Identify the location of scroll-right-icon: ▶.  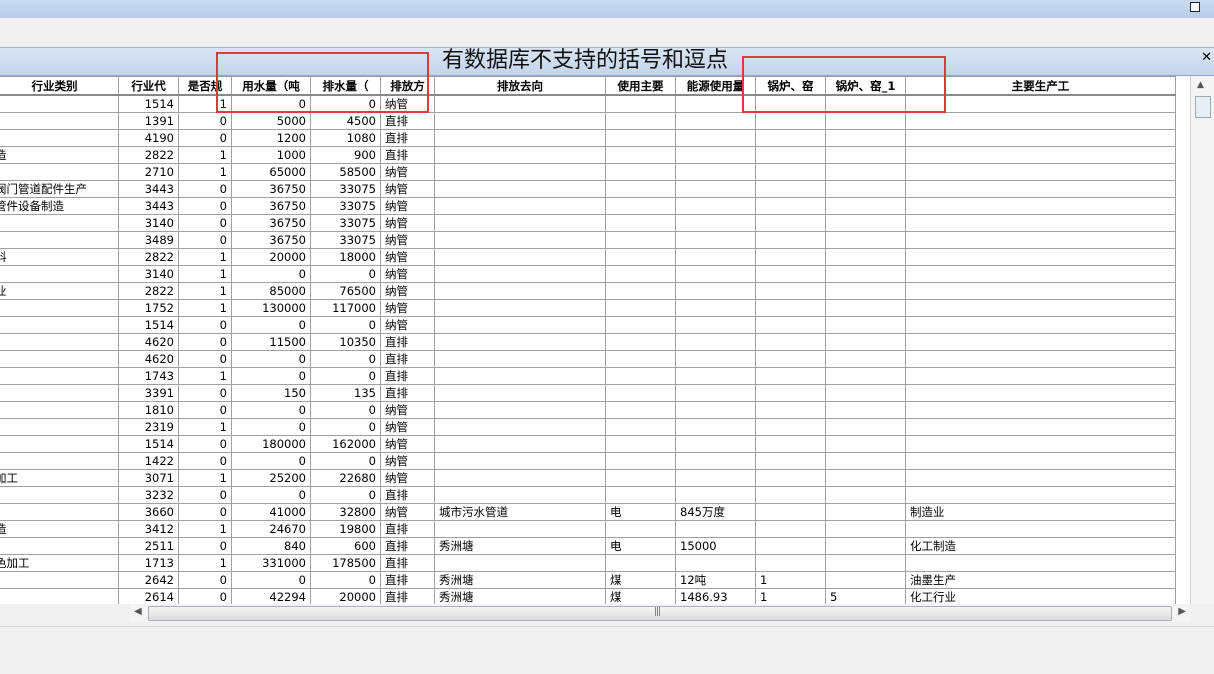
(1182, 611).